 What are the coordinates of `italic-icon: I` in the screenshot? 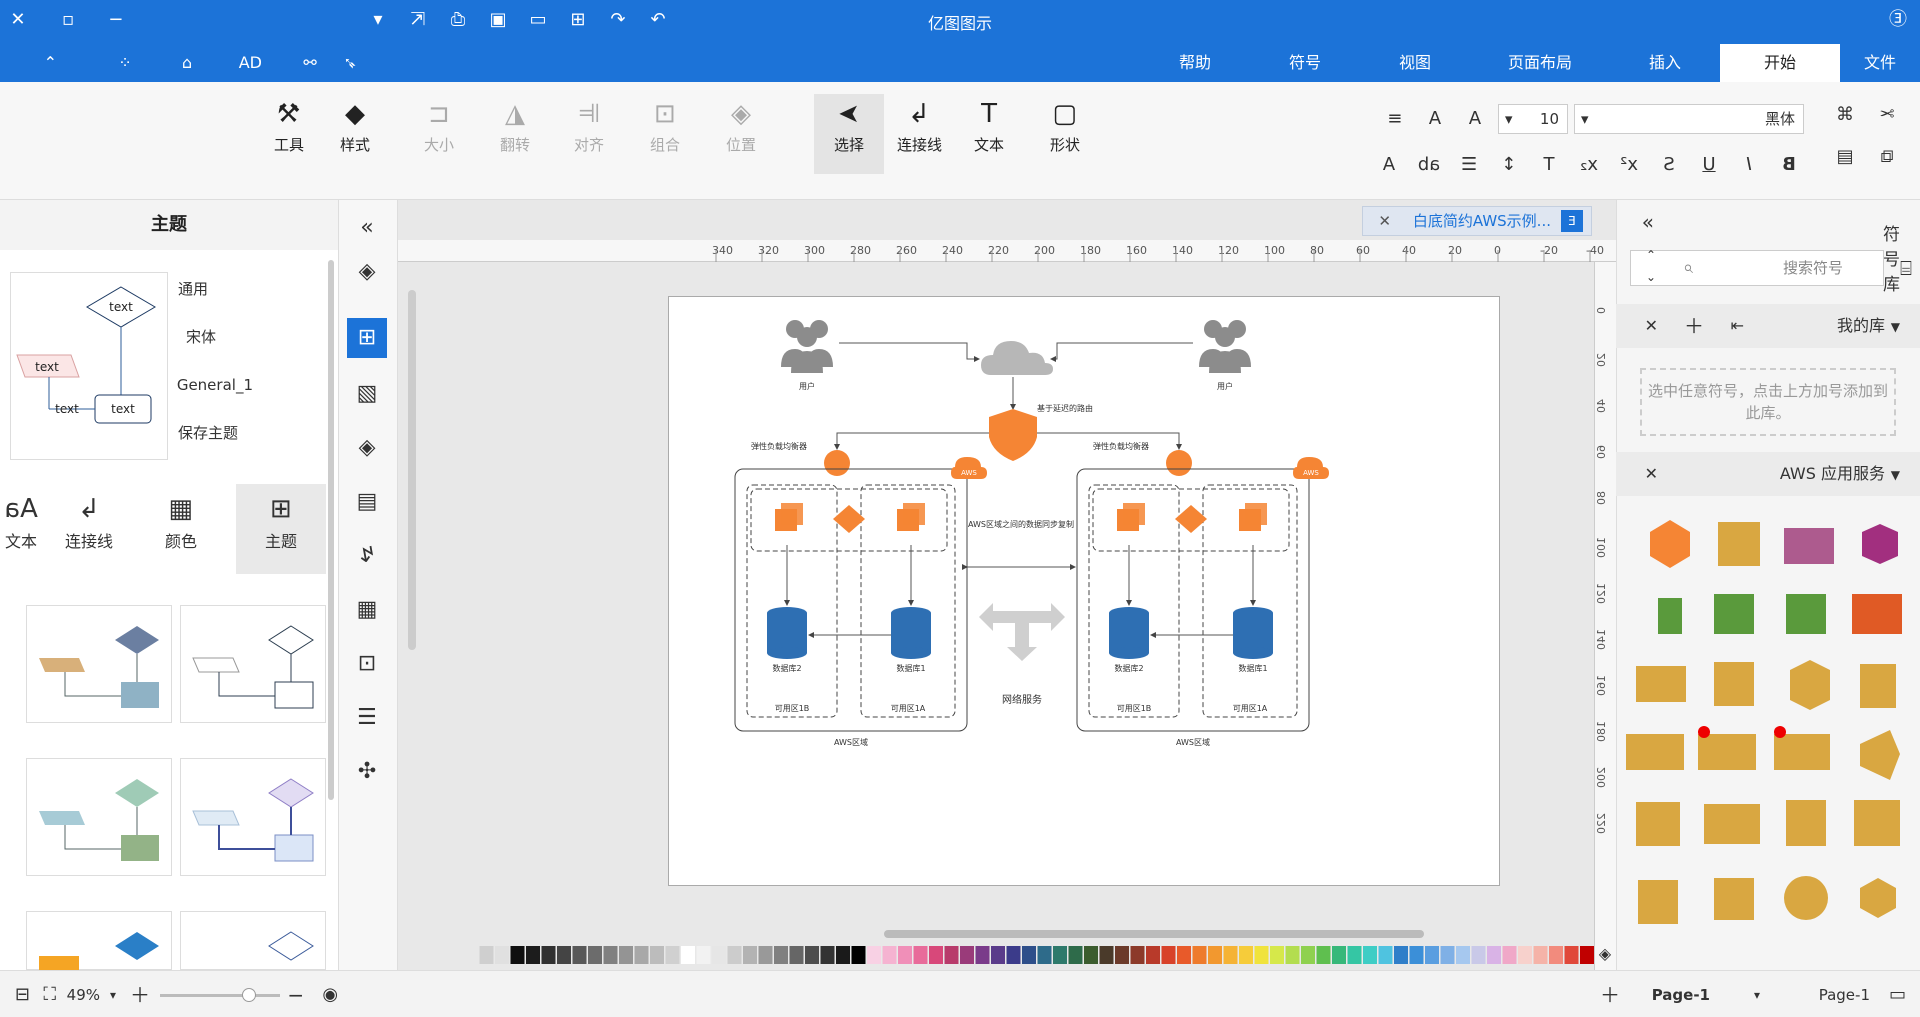 It's located at (1749, 165).